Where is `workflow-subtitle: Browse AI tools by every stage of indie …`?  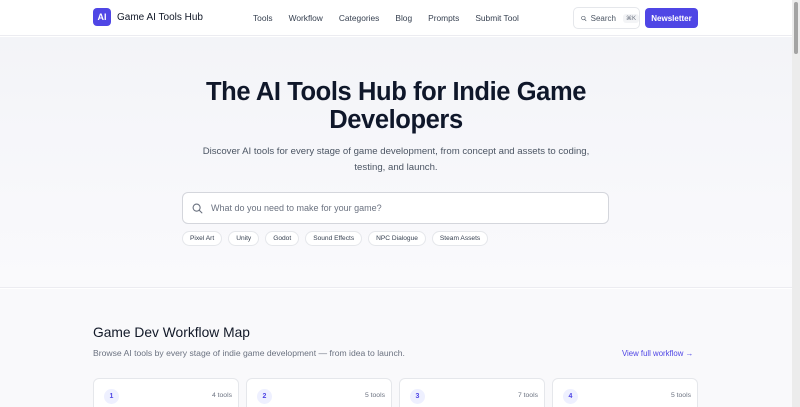
workflow-subtitle: Browse AI tools by every stage of indie … is located at coordinates (249, 353).